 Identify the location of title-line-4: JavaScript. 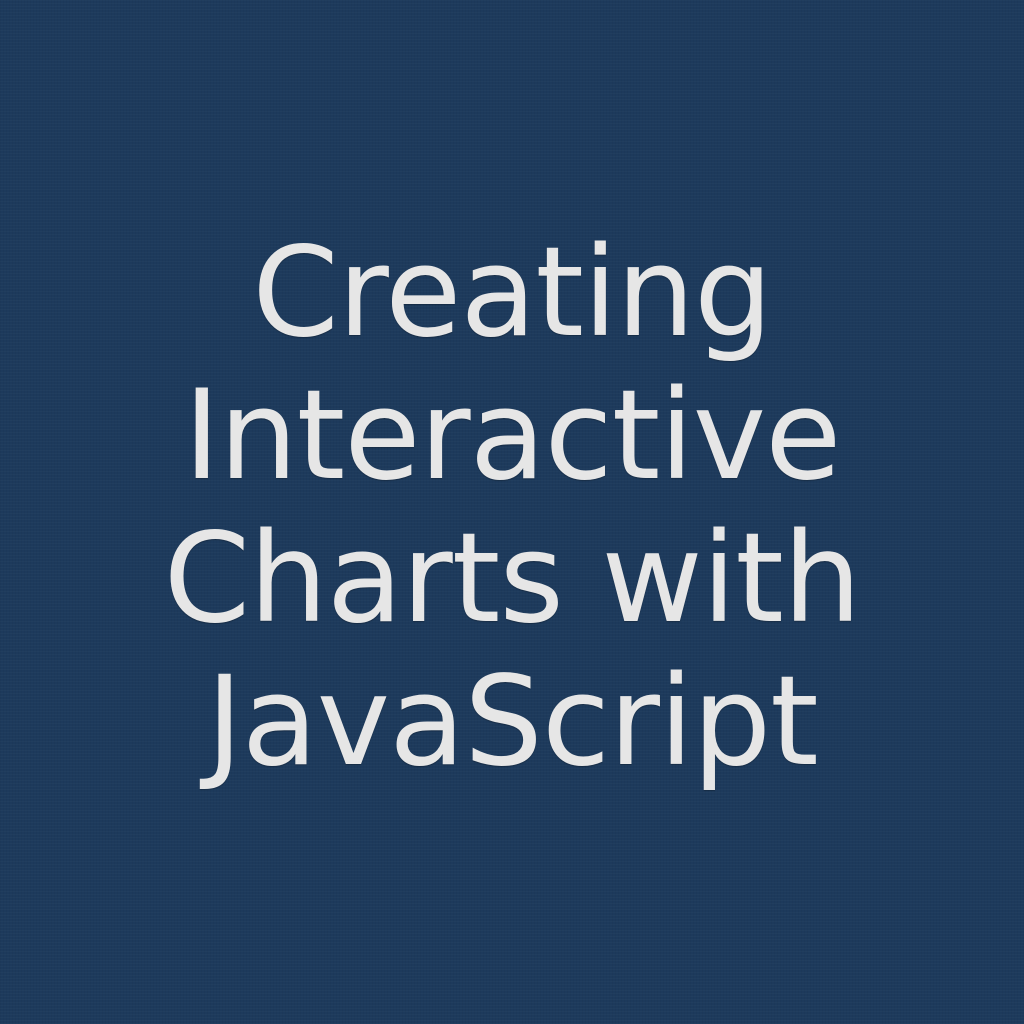
(512, 722).